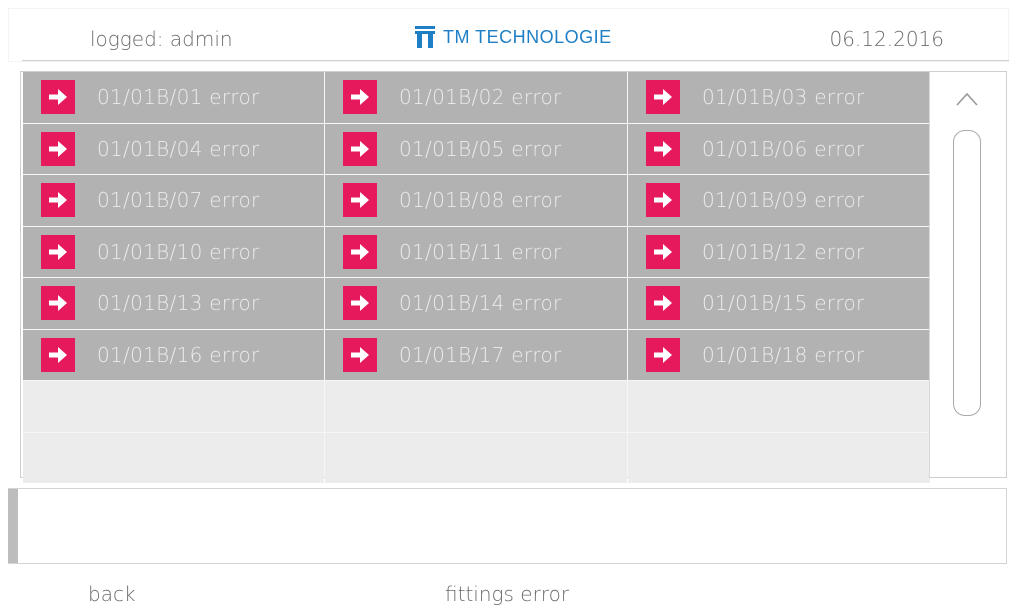 Image resolution: width=1009 pixels, height=610 pixels. Describe the element at coordinates (178, 251) in the screenshot. I see `grid-item-label: 01/01B/10 error` at that location.